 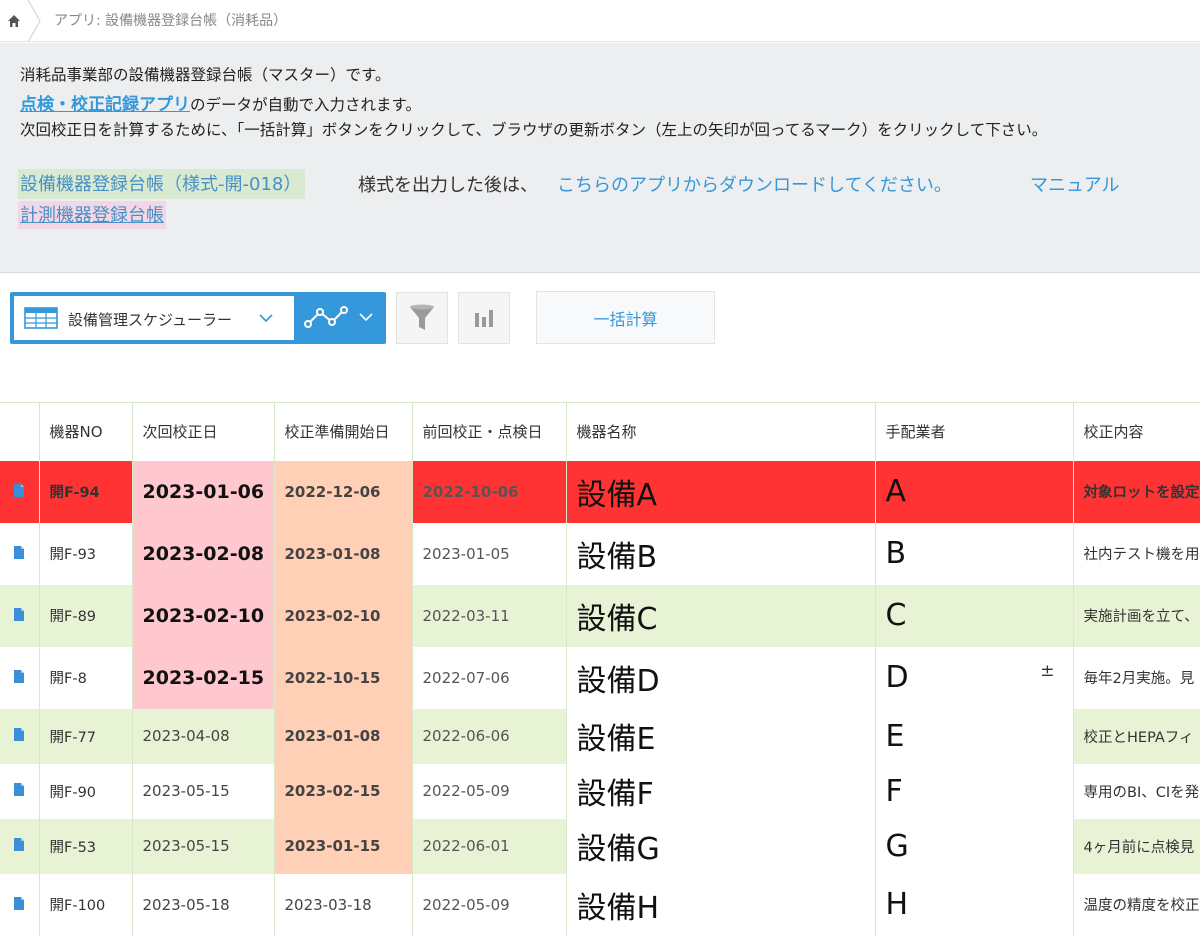 What do you see at coordinates (343, 846) in the screenshot?
I see `cell-prep-start-date: 2023-01-15` at bounding box center [343, 846].